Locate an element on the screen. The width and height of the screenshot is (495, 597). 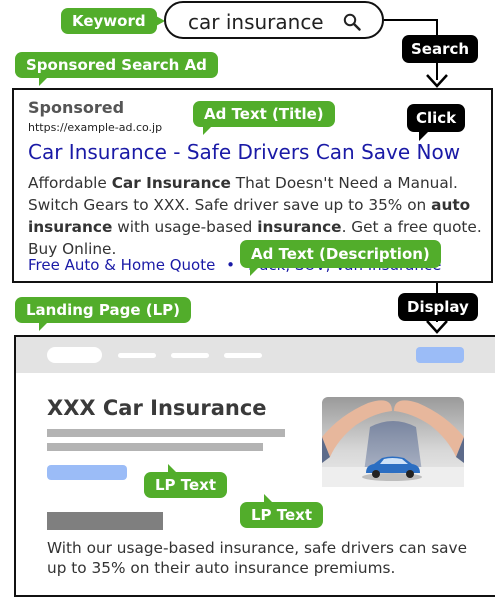
ad-description-part: with usage-based is located at coordinates (185, 227).